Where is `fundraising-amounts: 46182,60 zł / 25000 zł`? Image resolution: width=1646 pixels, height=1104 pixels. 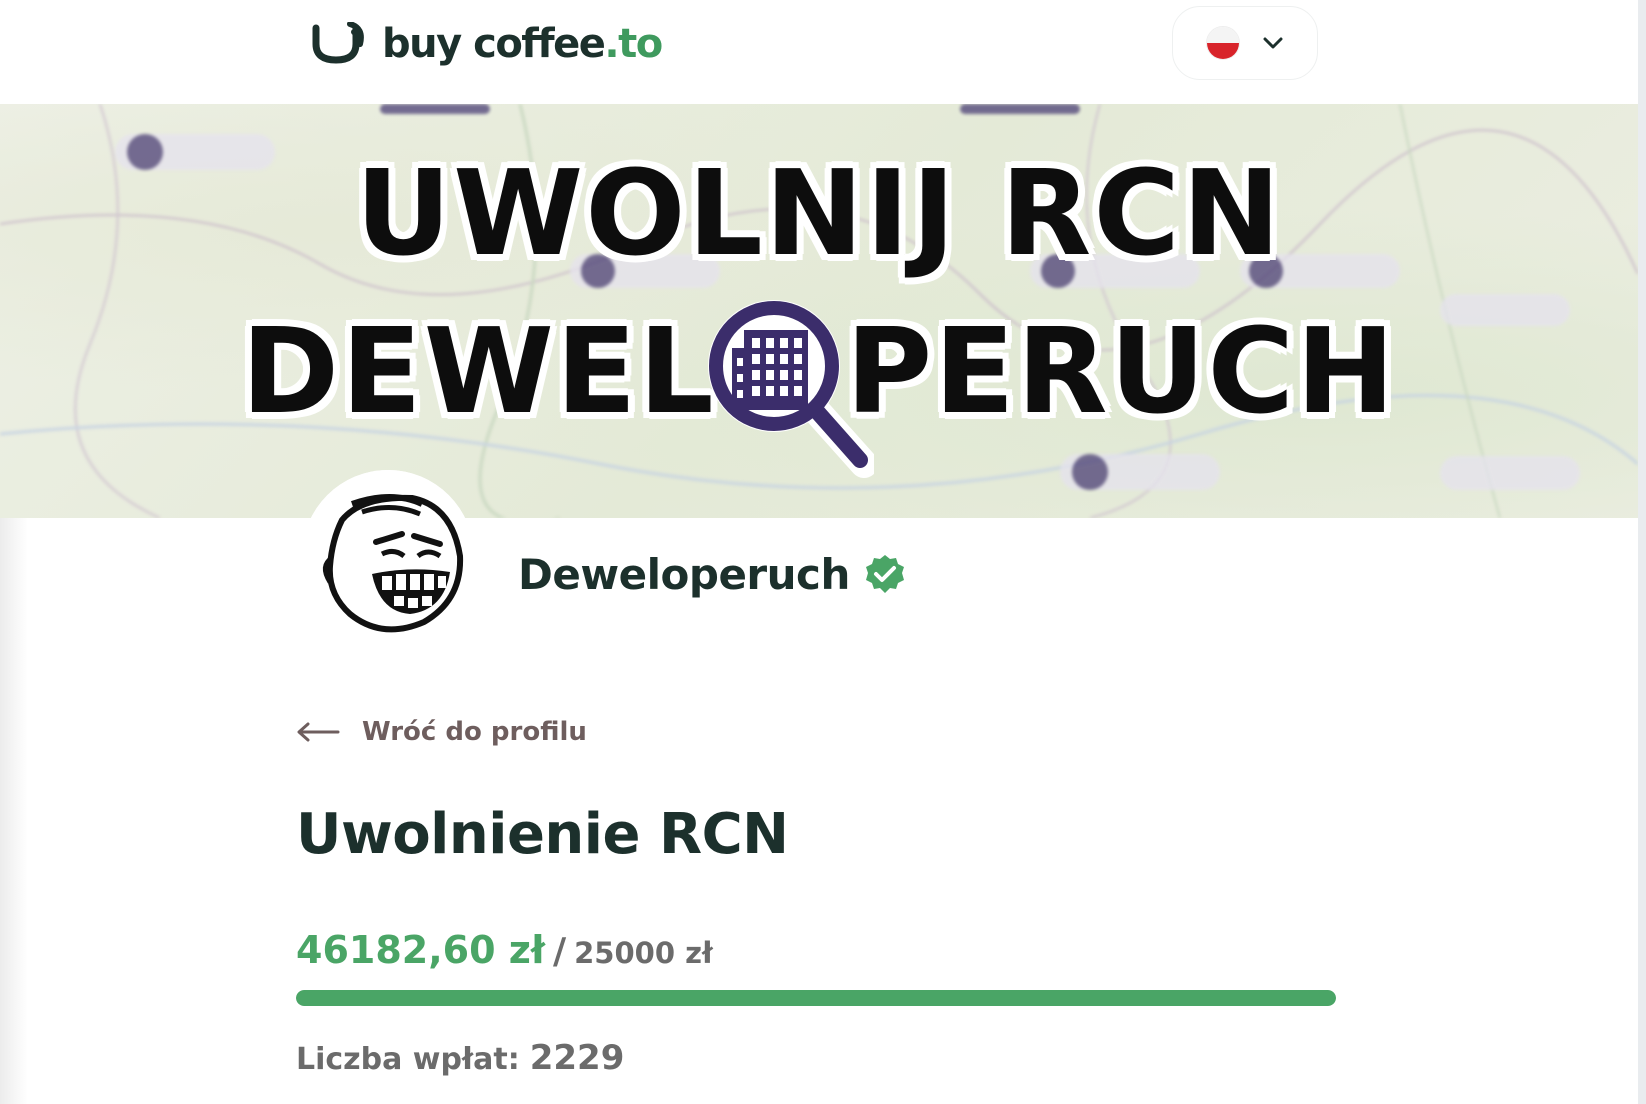 fundraising-amounts: 46182,60 zł / 25000 zł is located at coordinates (504, 950).